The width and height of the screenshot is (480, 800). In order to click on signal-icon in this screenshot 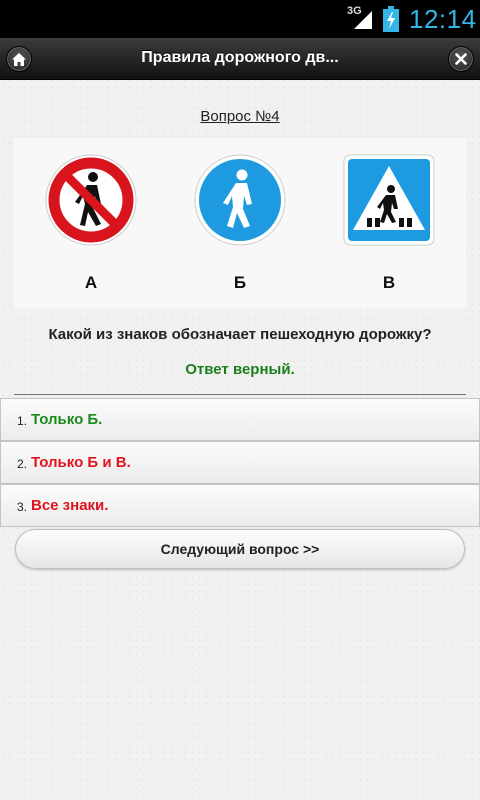, I will do `click(363, 20)`.